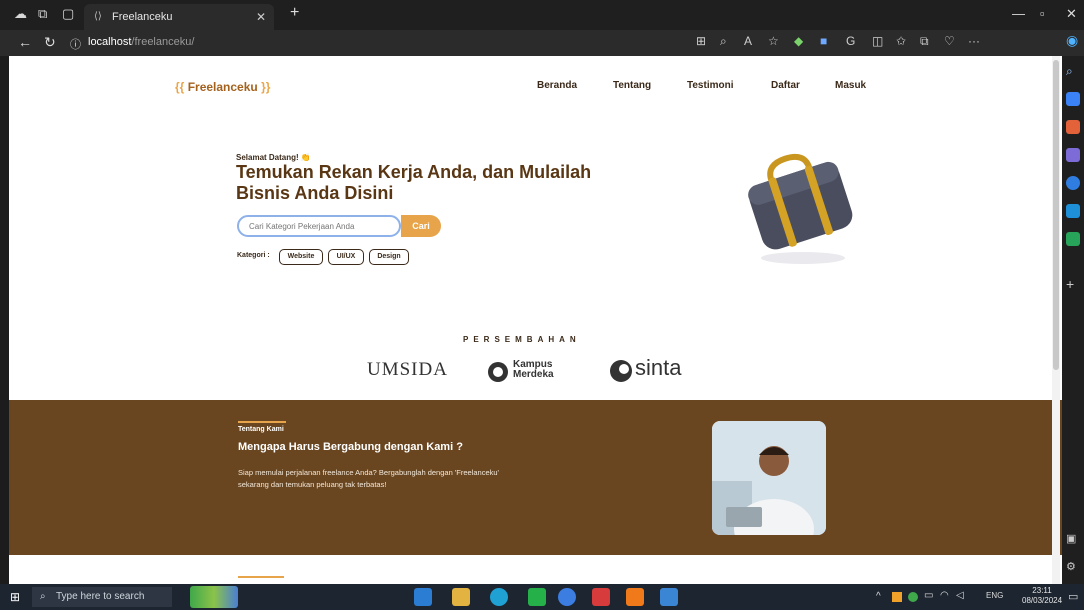  I want to click on tray-language: ENG, so click(994, 595).